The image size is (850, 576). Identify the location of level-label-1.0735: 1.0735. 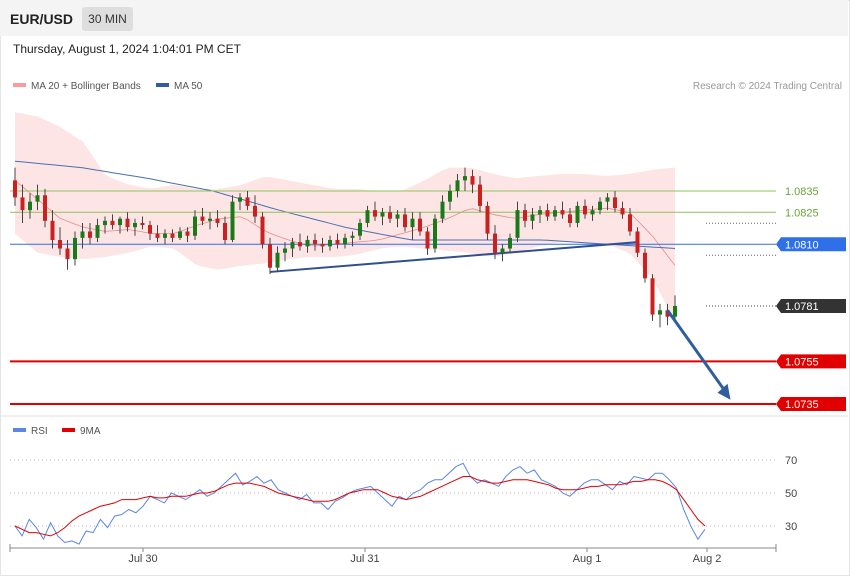
(802, 405).